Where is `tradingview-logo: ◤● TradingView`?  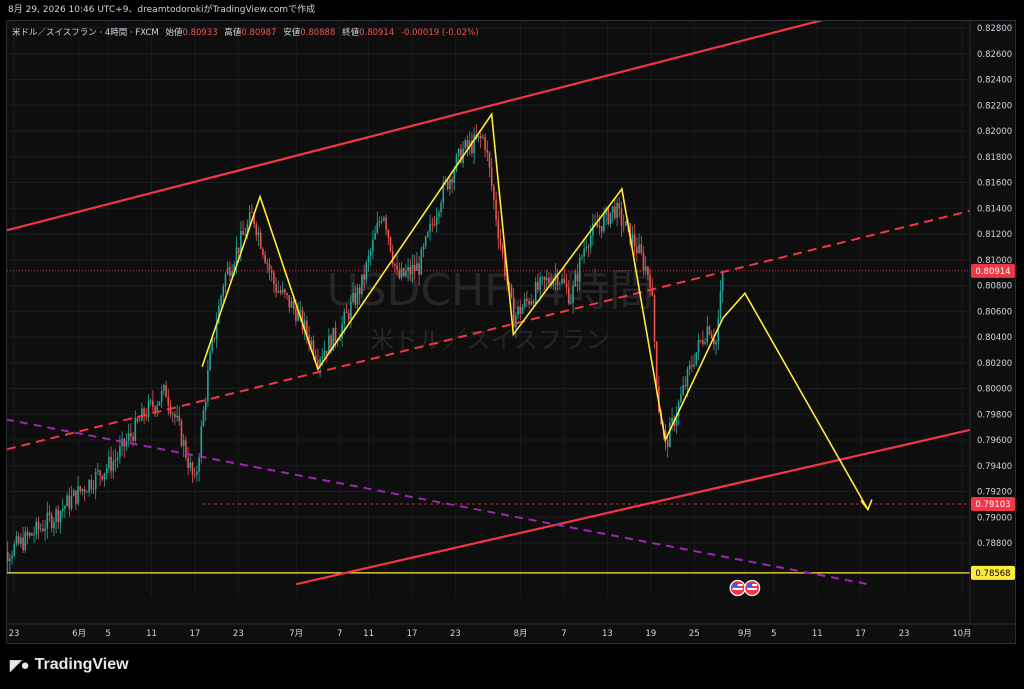 tradingview-logo: ◤● TradingView is located at coordinates (69, 665).